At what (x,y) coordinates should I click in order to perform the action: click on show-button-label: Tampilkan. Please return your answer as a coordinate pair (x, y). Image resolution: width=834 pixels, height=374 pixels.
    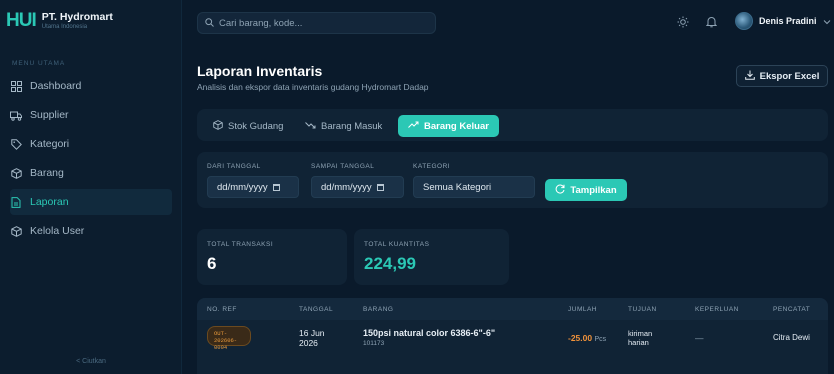
    Looking at the image, I should click on (593, 190).